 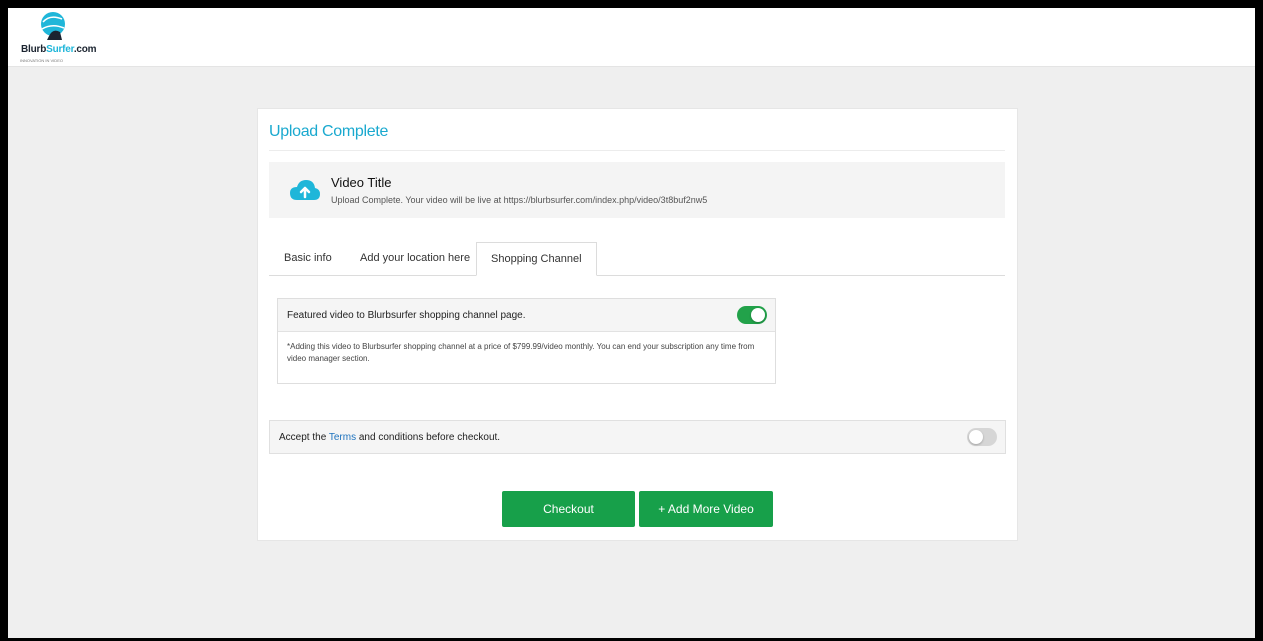 I want to click on surfer-globe-icon, so click(x=53, y=26).